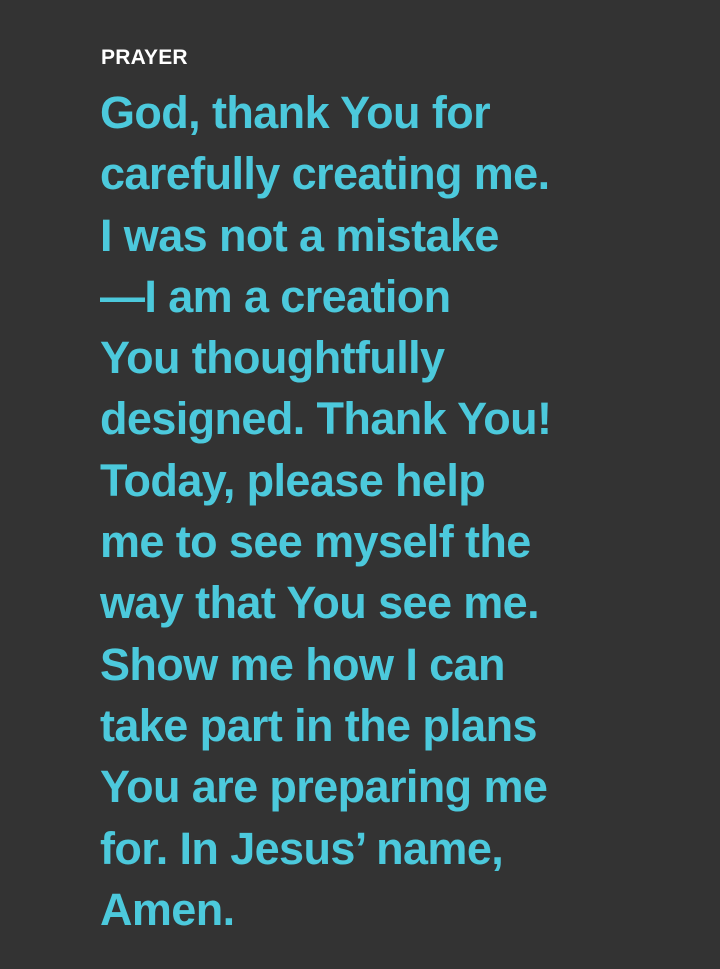 The width and height of the screenshot is (720, 969). What do you see at coordinates (299, 235) in the screenshot?
I see `prayer-line: I was not a mistake` at bounding box center [299, 235].